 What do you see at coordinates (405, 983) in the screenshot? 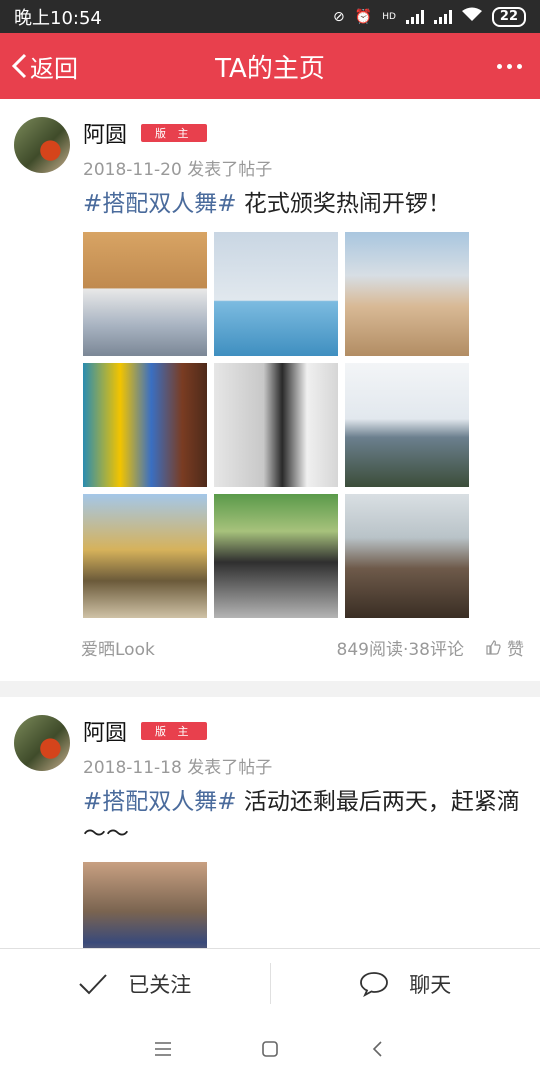
I see `chat-button: 聊天` at bounding box center [405, 983].